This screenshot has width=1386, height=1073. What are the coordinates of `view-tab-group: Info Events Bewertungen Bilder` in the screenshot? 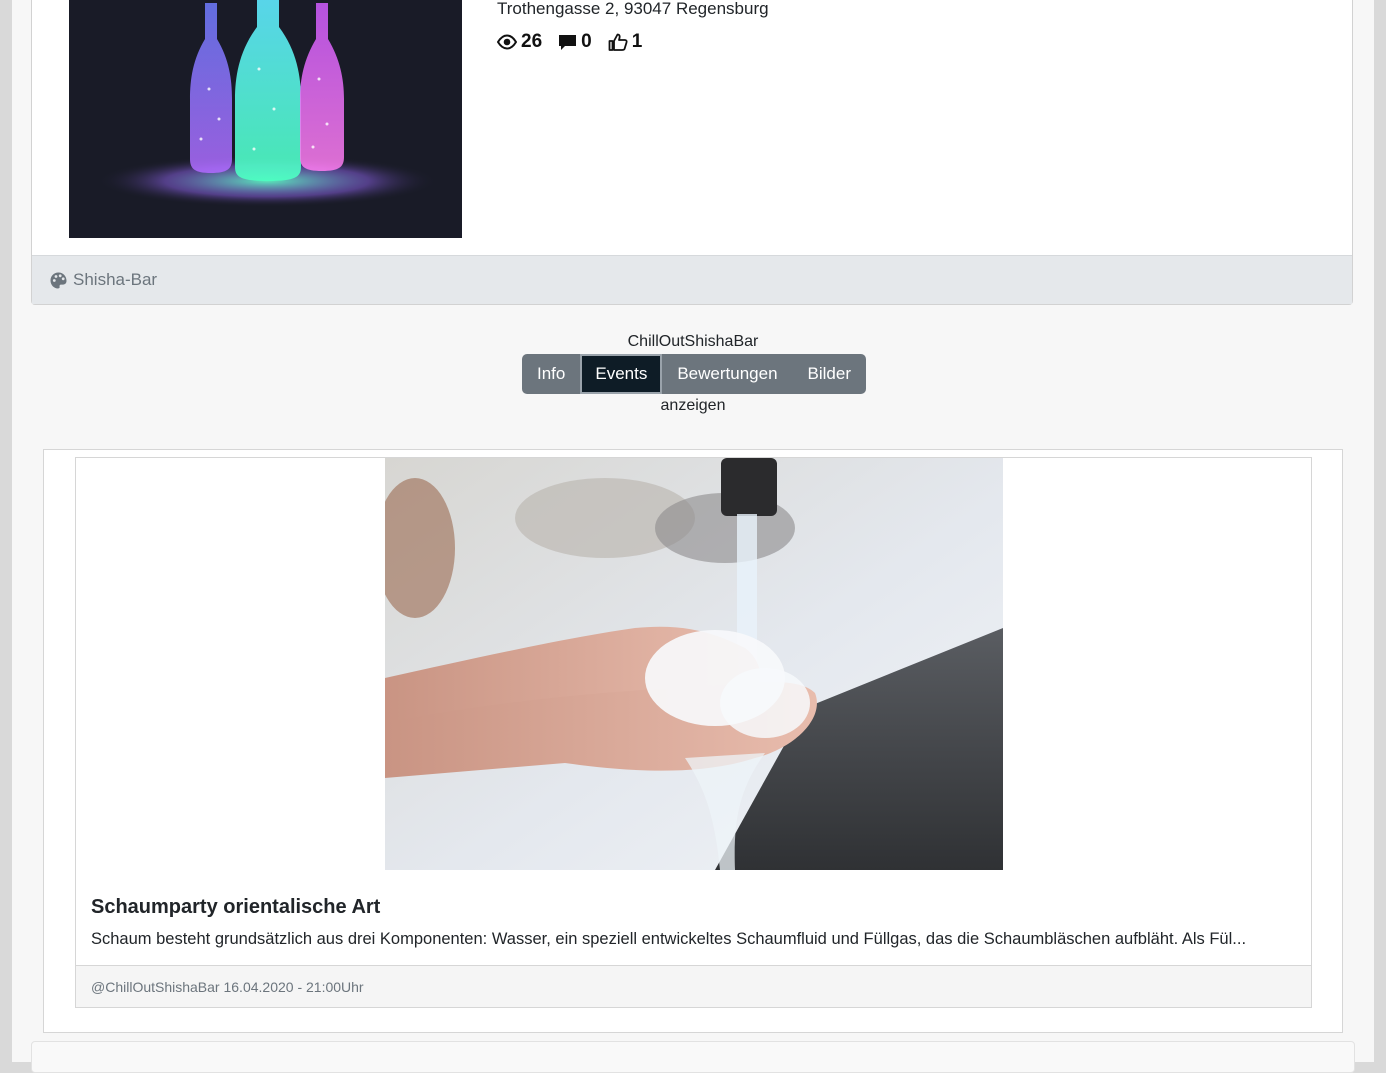 It's located at (694, 374).